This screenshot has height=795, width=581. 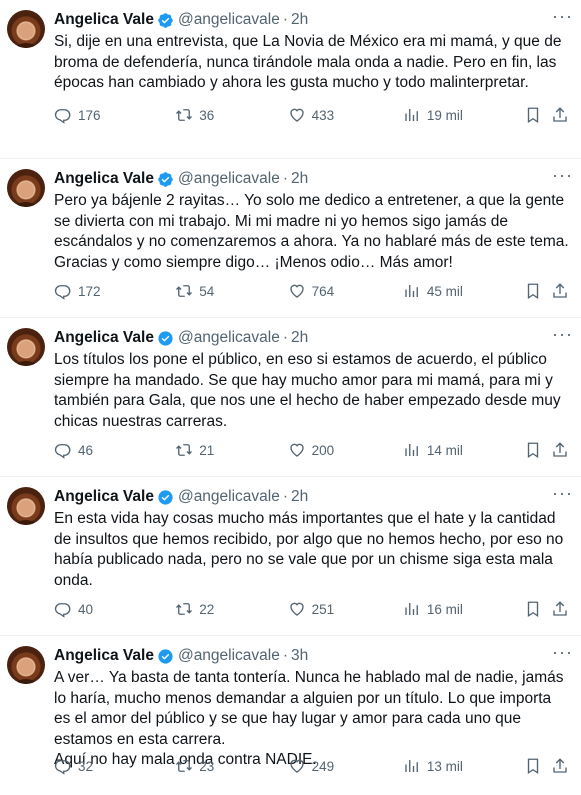 What do you see at coordinates (114, 291) in the screenshot?
I see `reply-button: 172` at bounding box center [114, 291].